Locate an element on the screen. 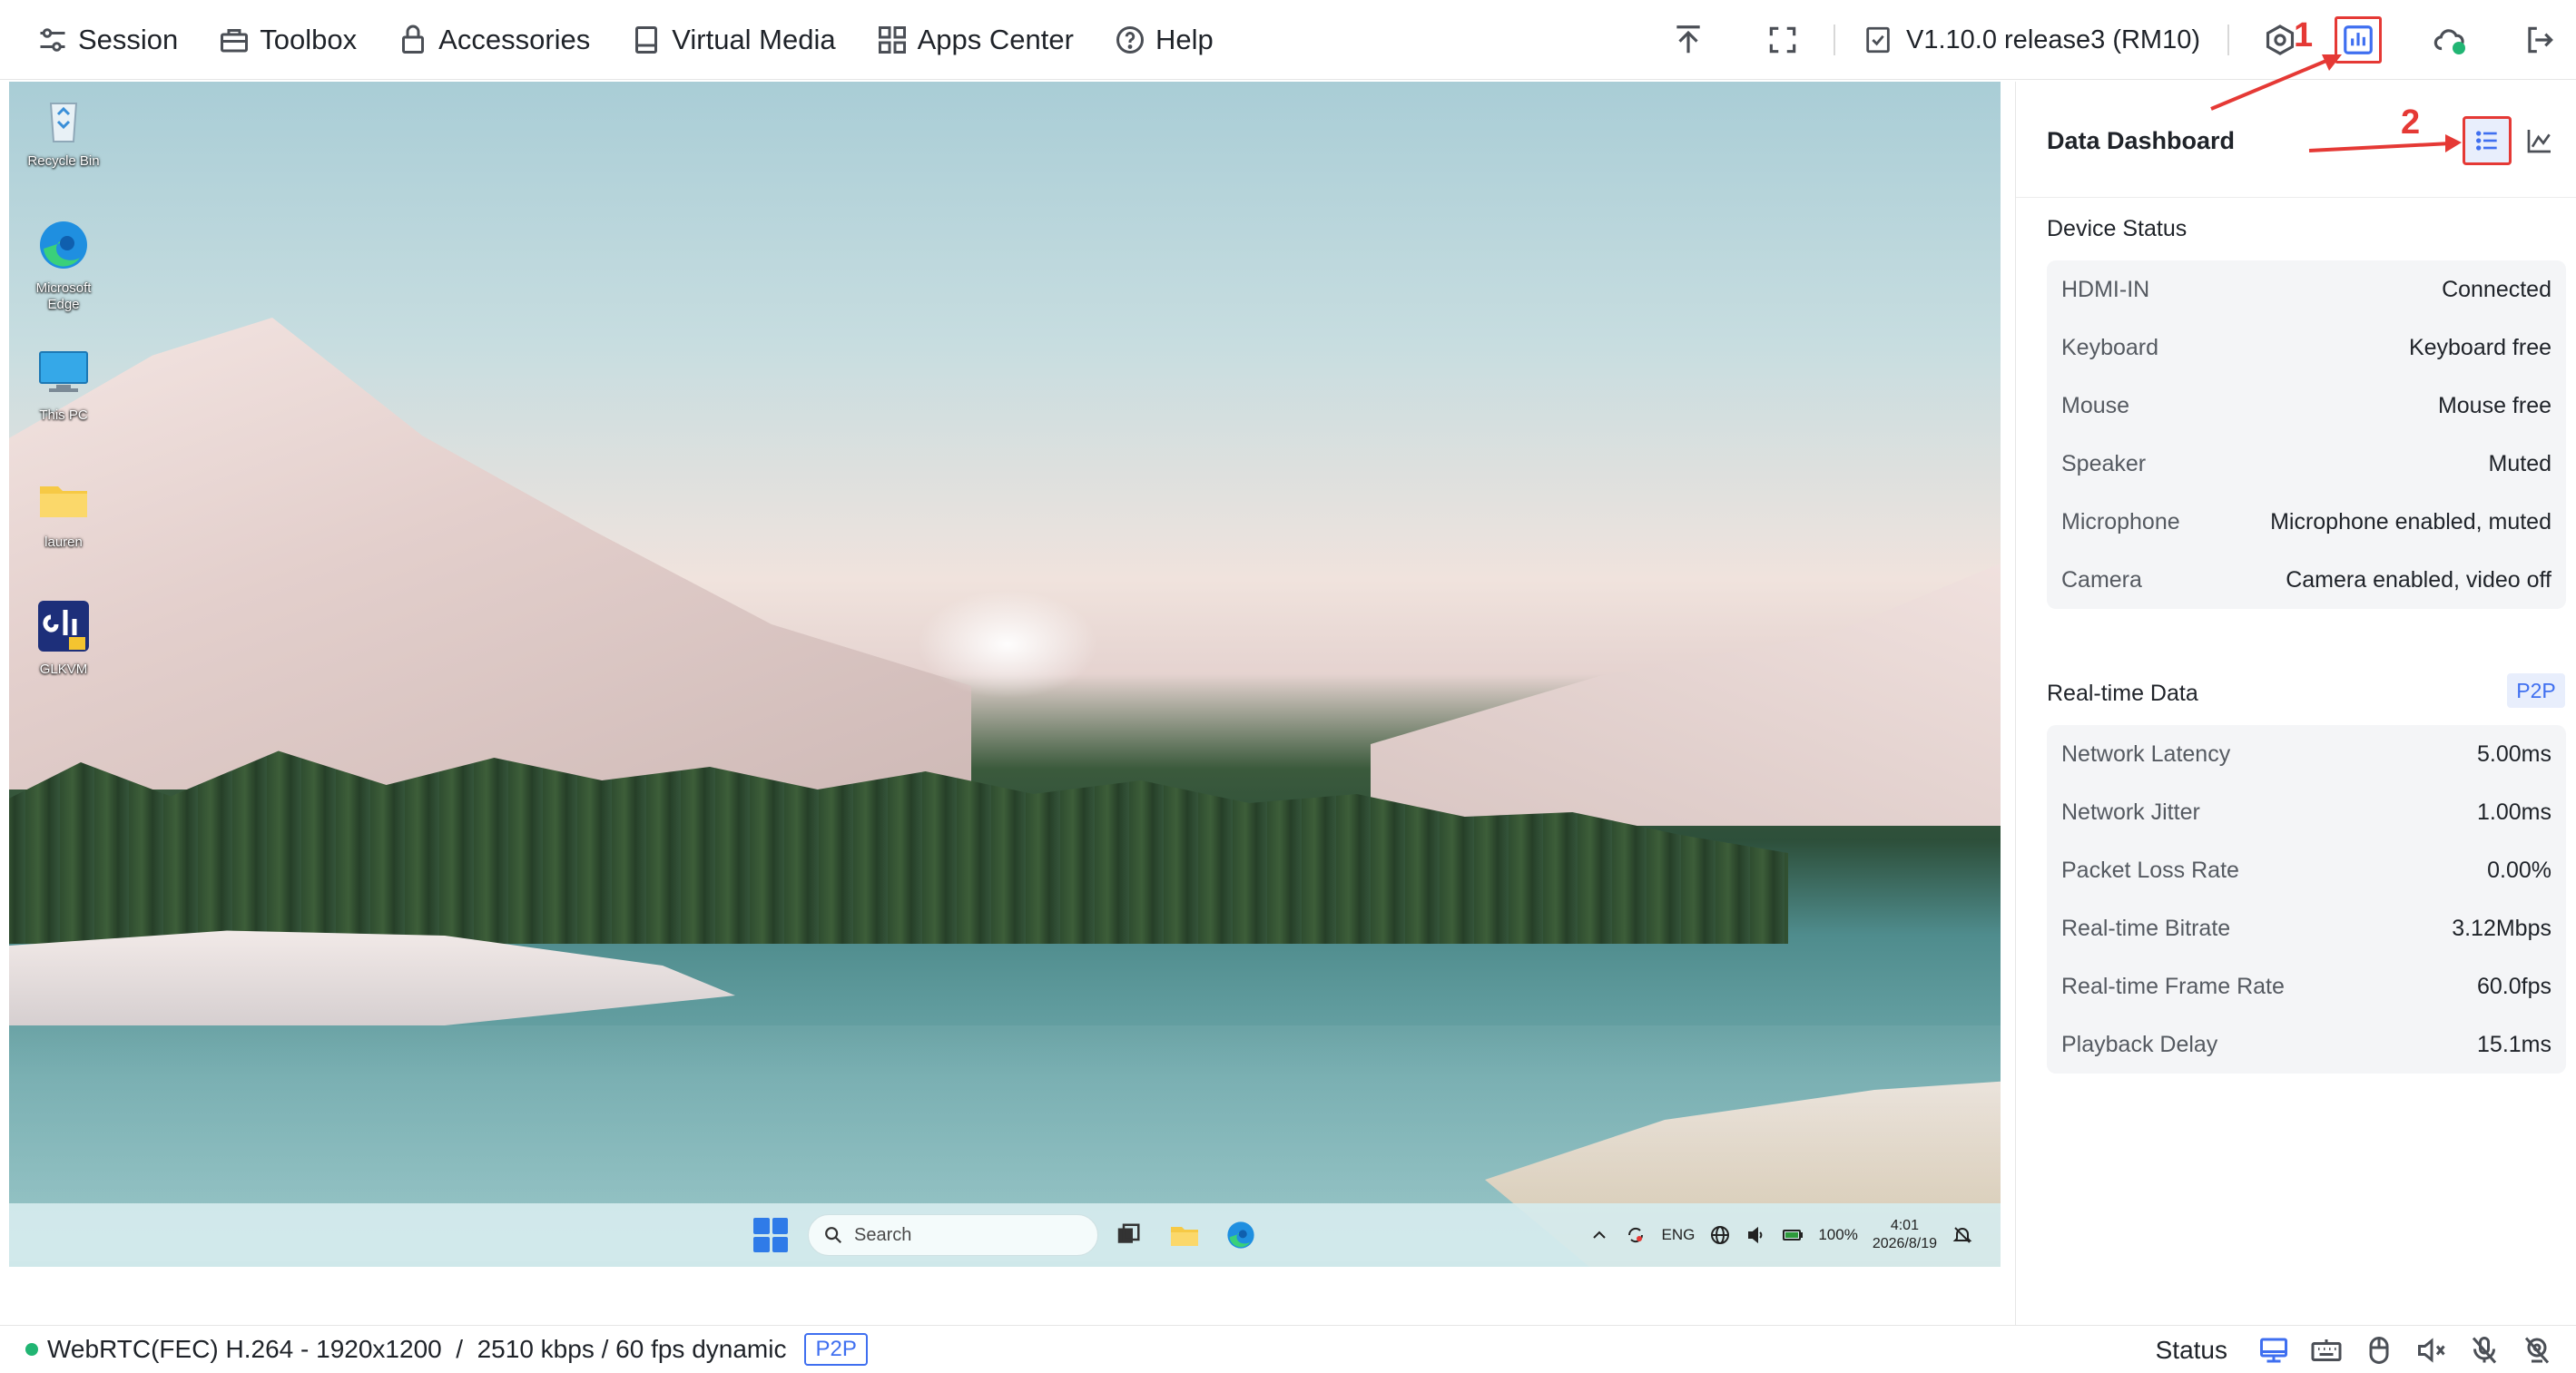 The height and width of the screenshot is (1373, 2576). menu-apps-center: Apps Center is located at coordinates (975, 40).